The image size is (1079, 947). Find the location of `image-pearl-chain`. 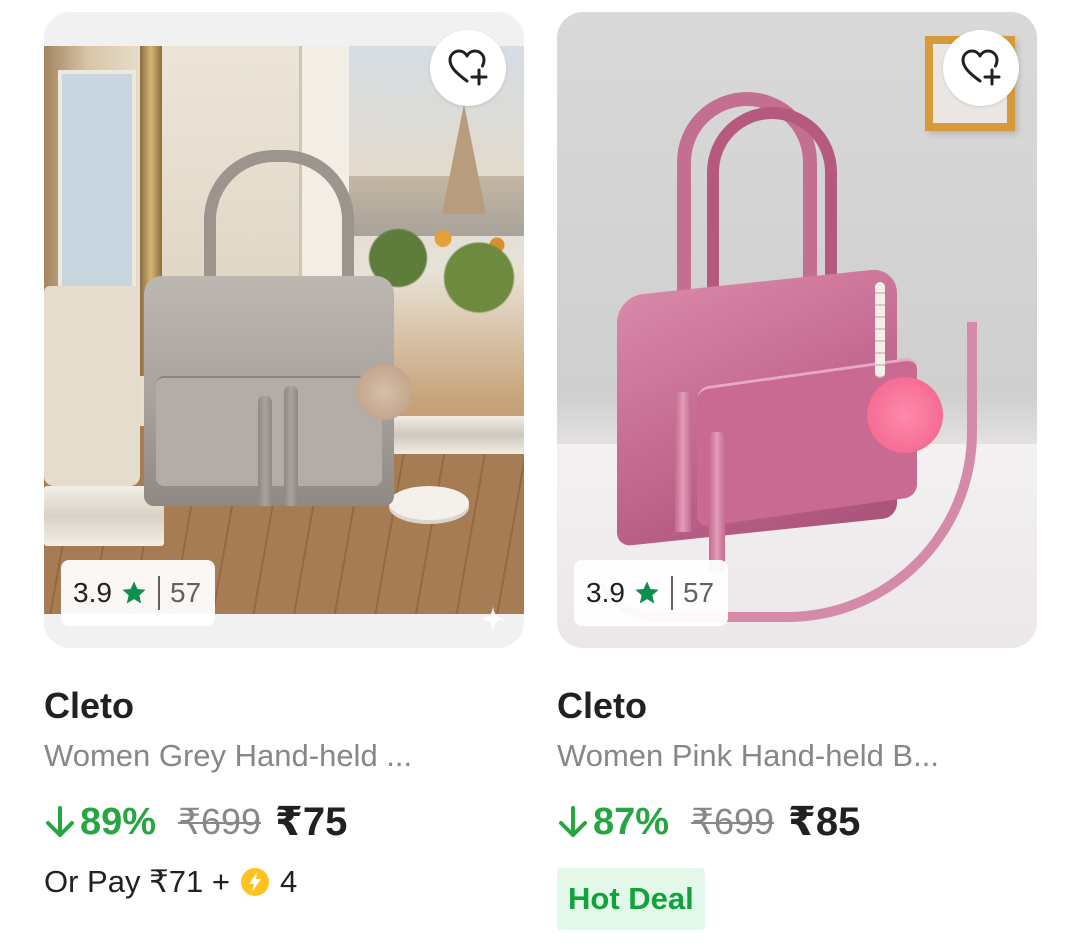

image-pearl-chain is located at coordinates (880, 330).